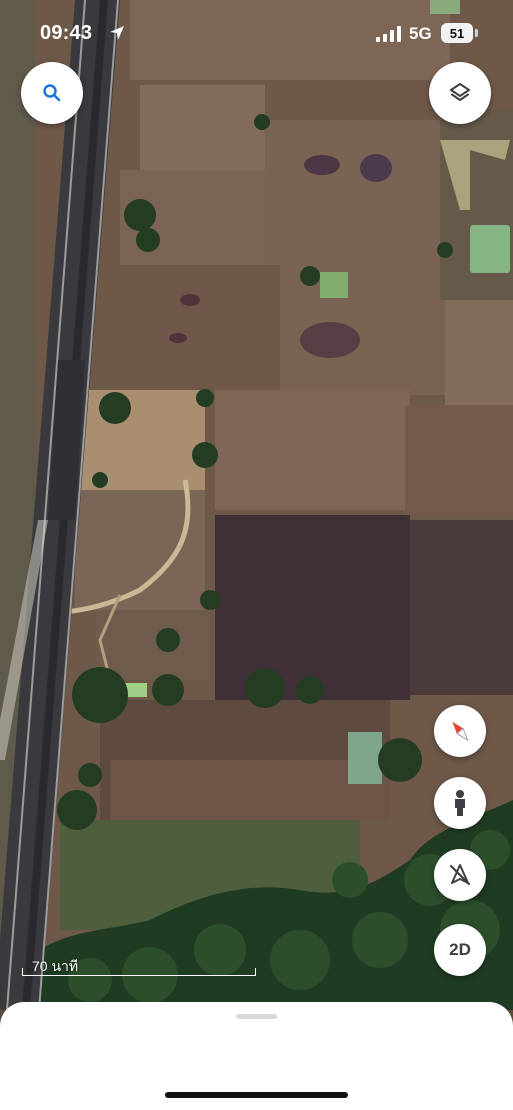 Image resolution: width=513 pixels, height=1110 pixels. I want to click on tilt-view-icon, so click(460, 875).